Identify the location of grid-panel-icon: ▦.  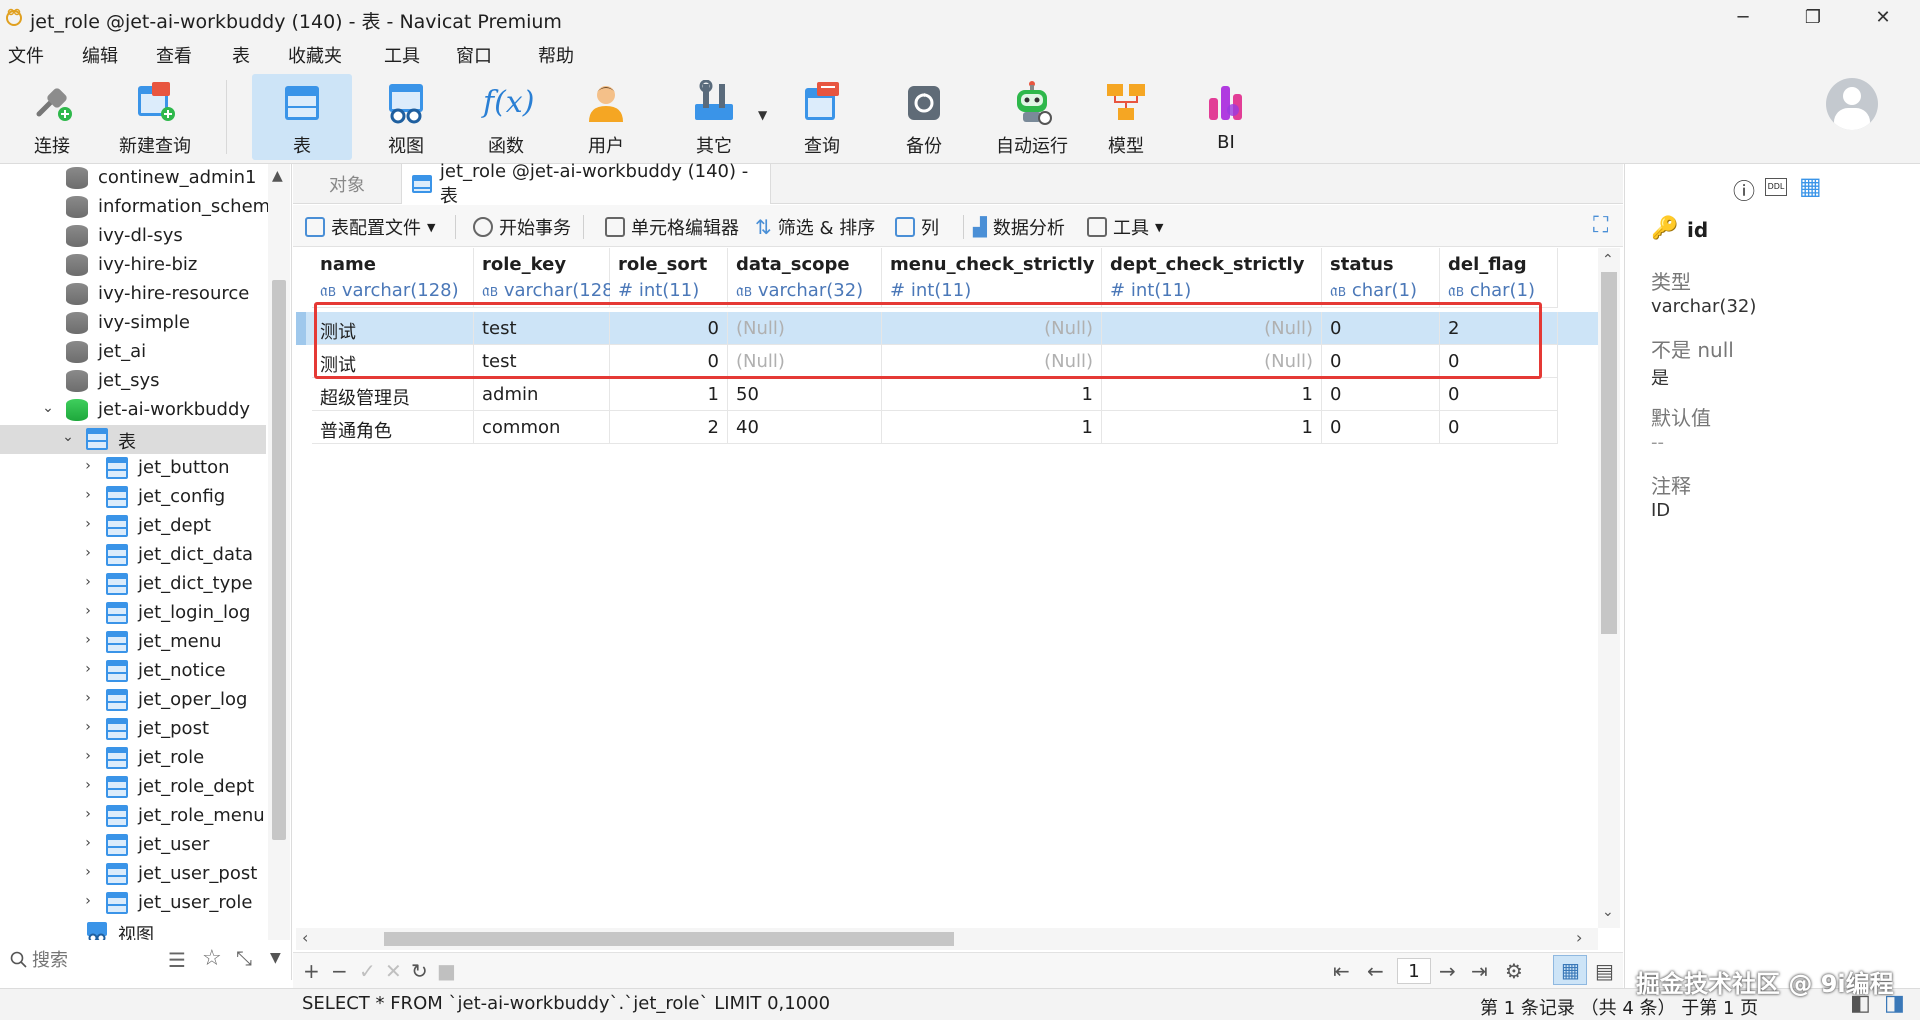
(1810, 186).